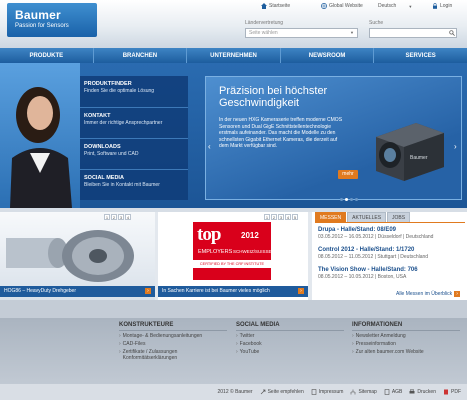 Image resolution: width=467 pixels, height=400 pixels. Describe the element at coordinates (234, 55) in the screenshot. I see `nav-unternehmen: UNTERNEHMEN` at that location.